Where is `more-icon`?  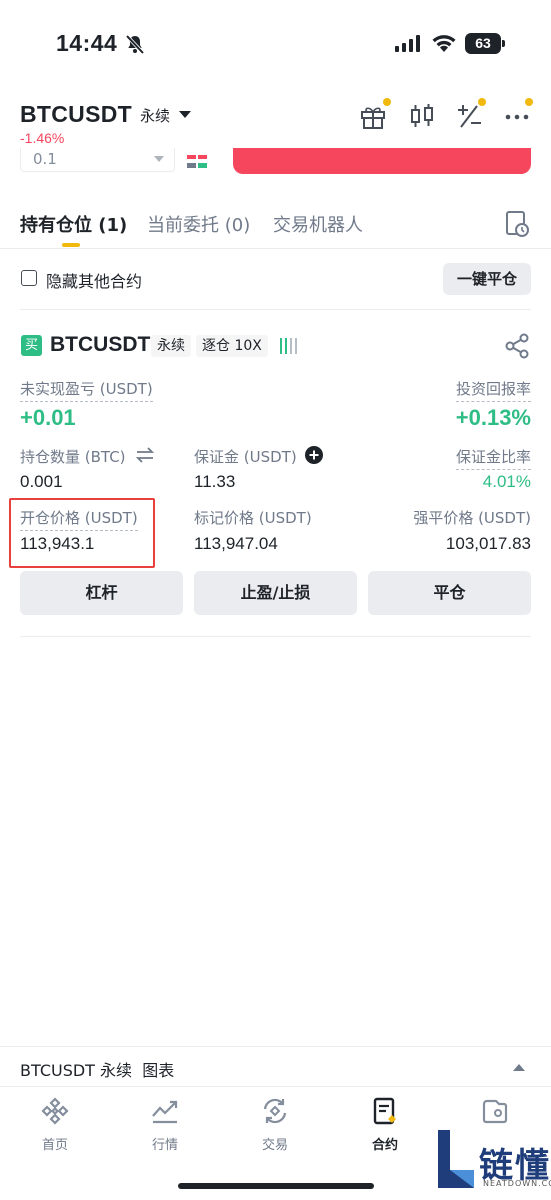 more-icon is located at coordinates (517, 116).